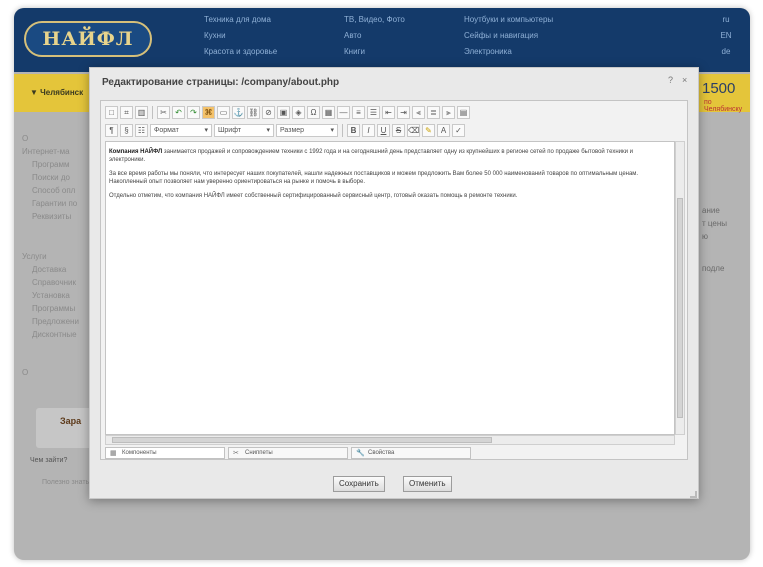 This screenshot has height=567, width=763. I want to click on page-icon: ▭, so click(223, 112).